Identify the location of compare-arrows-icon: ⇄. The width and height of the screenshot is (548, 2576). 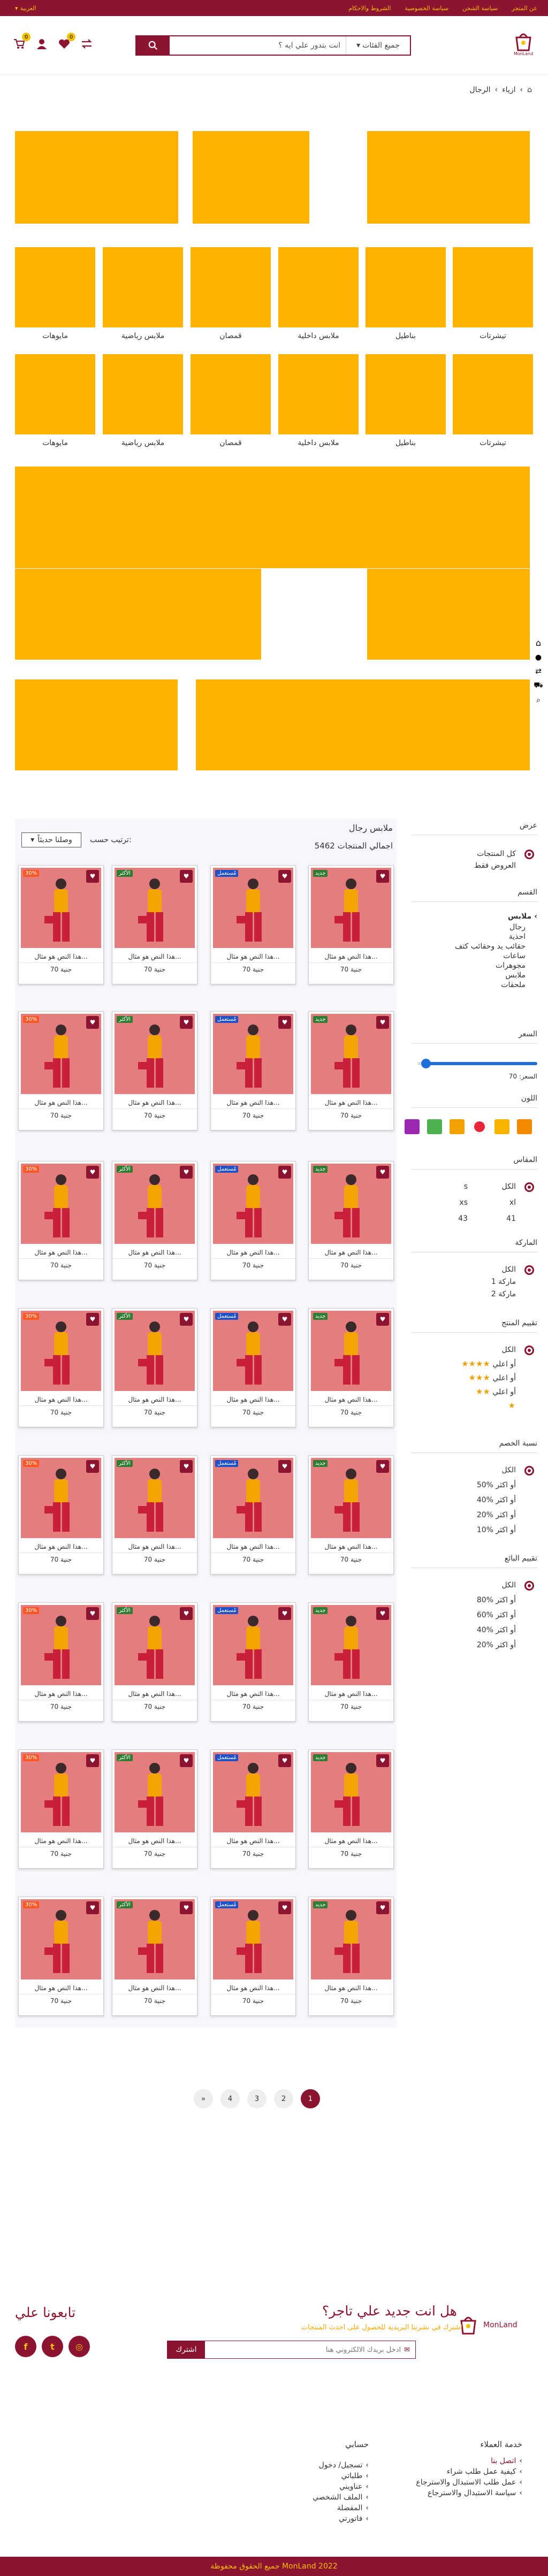
(538, 671).